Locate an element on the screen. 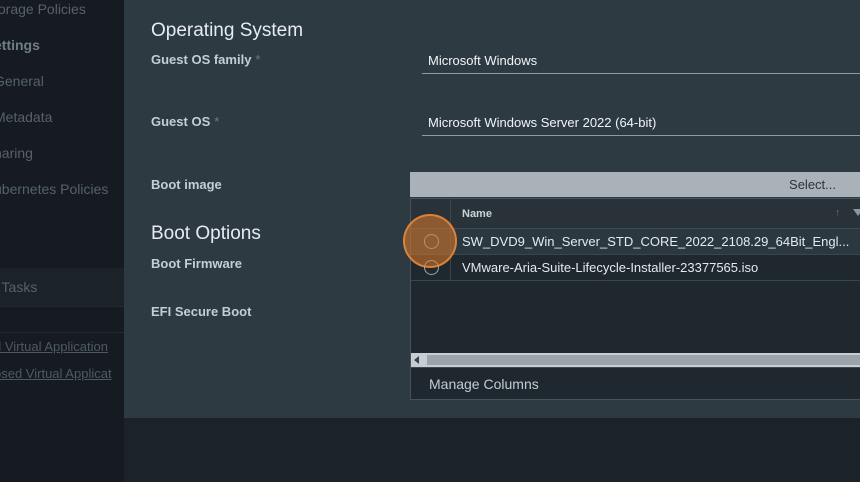 The height and width of the screenshot is (482, 860). sidebar-item-sharing: haring is located at coordinates (16, 153).